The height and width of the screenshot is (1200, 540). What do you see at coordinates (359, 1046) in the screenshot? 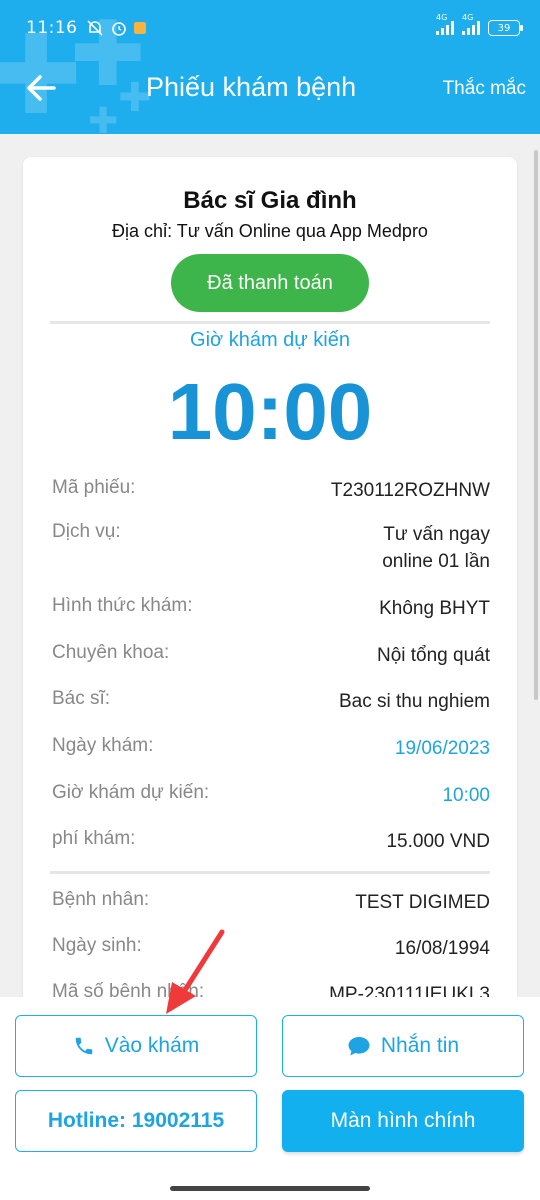
I see `chat-bubble-icon` at bounding box center [359, 1046].